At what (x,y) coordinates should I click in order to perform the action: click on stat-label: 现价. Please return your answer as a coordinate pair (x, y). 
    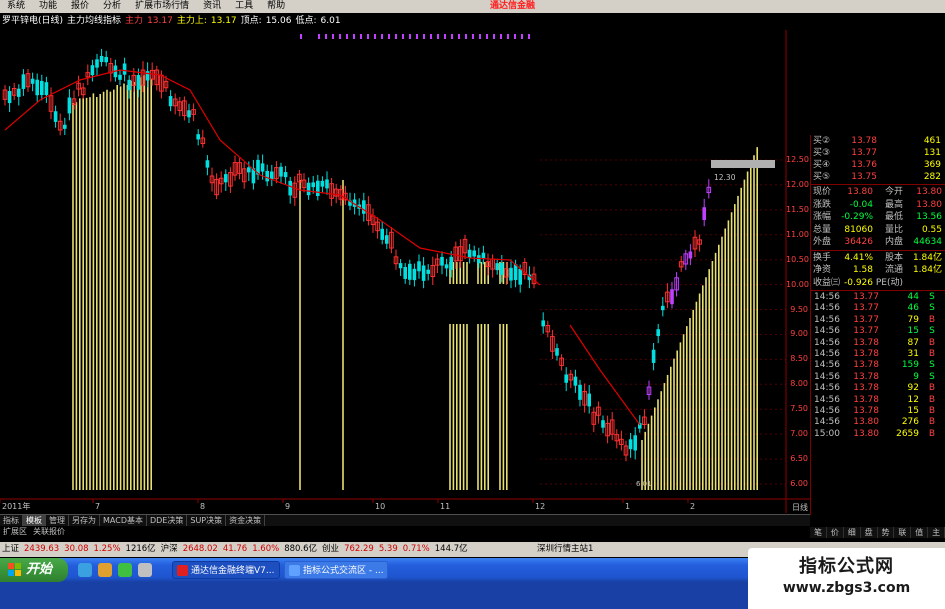
    Looking at the image, I should click on (822, 192).